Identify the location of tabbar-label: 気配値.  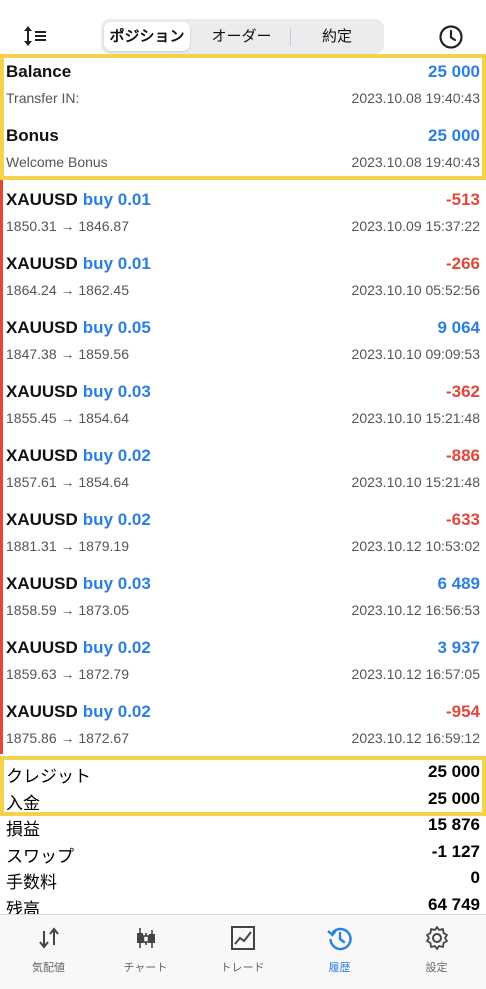
(48, 968).